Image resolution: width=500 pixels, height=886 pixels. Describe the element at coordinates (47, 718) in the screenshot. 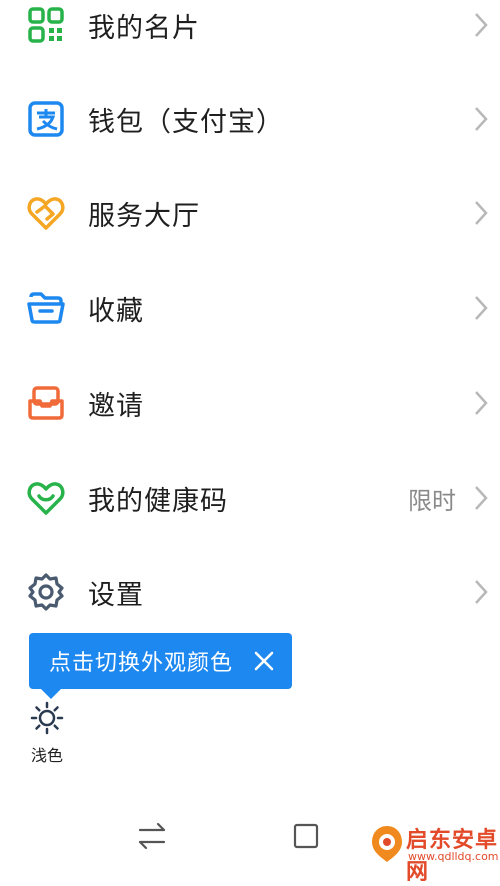

I see `sun-icon` at that location.